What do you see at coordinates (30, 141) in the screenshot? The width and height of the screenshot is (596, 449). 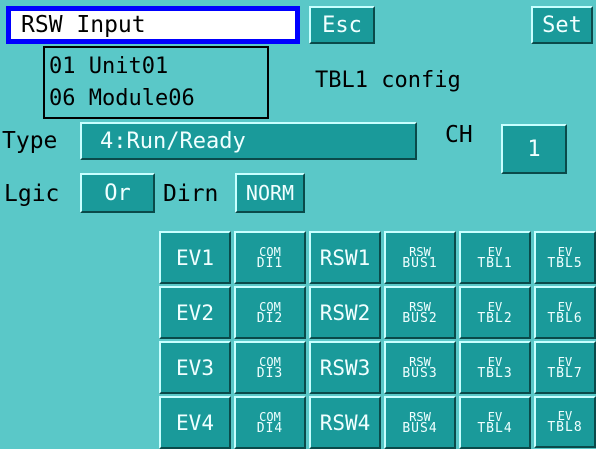 I see `type-label: Type` at bounding box center [30, 141].